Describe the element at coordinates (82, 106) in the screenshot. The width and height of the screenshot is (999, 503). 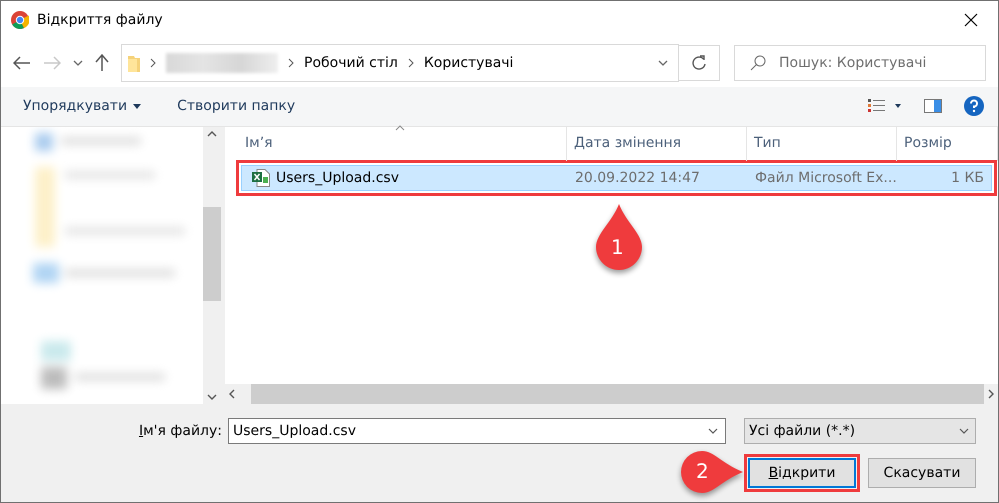
I see `organize-menu-button: Упорядкувати` at that location.